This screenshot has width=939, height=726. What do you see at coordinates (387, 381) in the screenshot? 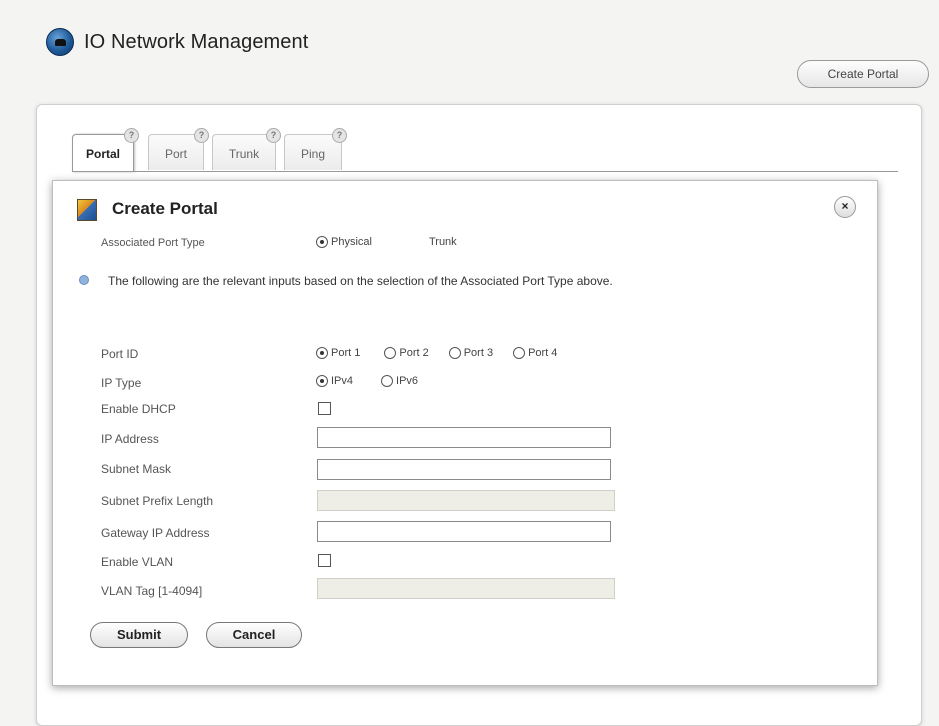
I see `radio-ipv6-indicator` at bounding box center [387, 381].